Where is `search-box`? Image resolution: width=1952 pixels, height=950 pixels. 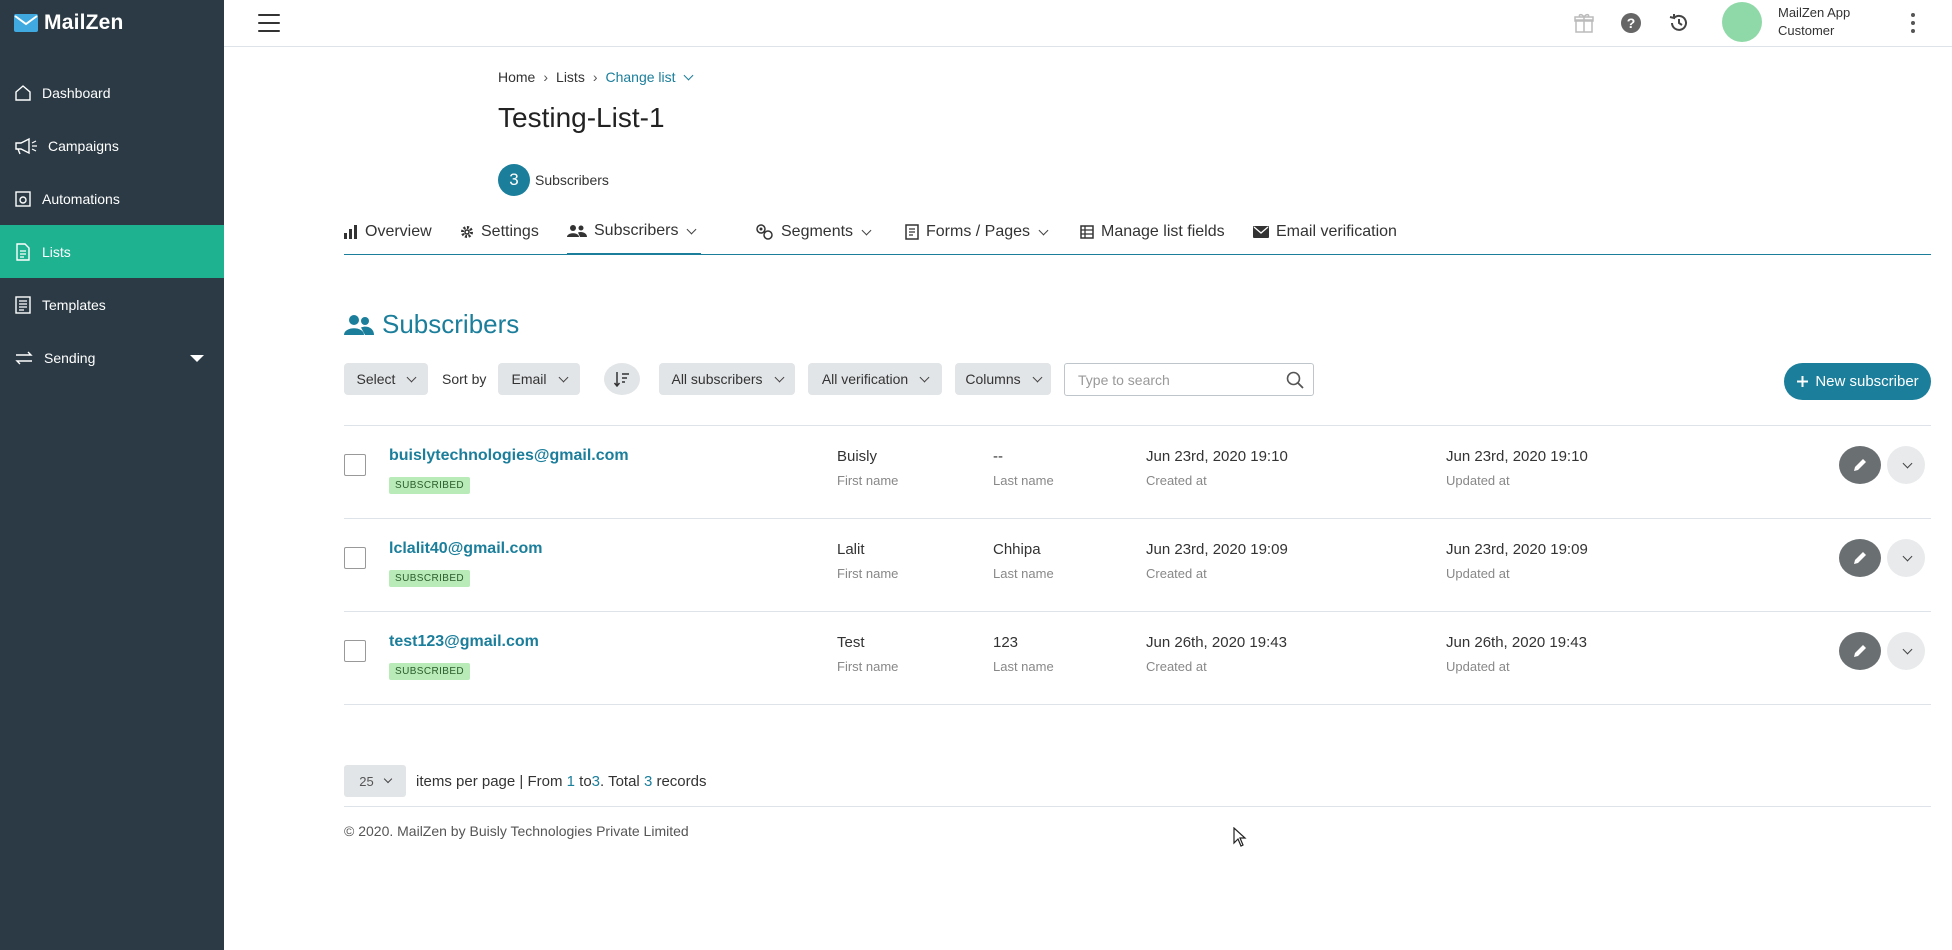 search-box is located at coordinates (1189, 379).